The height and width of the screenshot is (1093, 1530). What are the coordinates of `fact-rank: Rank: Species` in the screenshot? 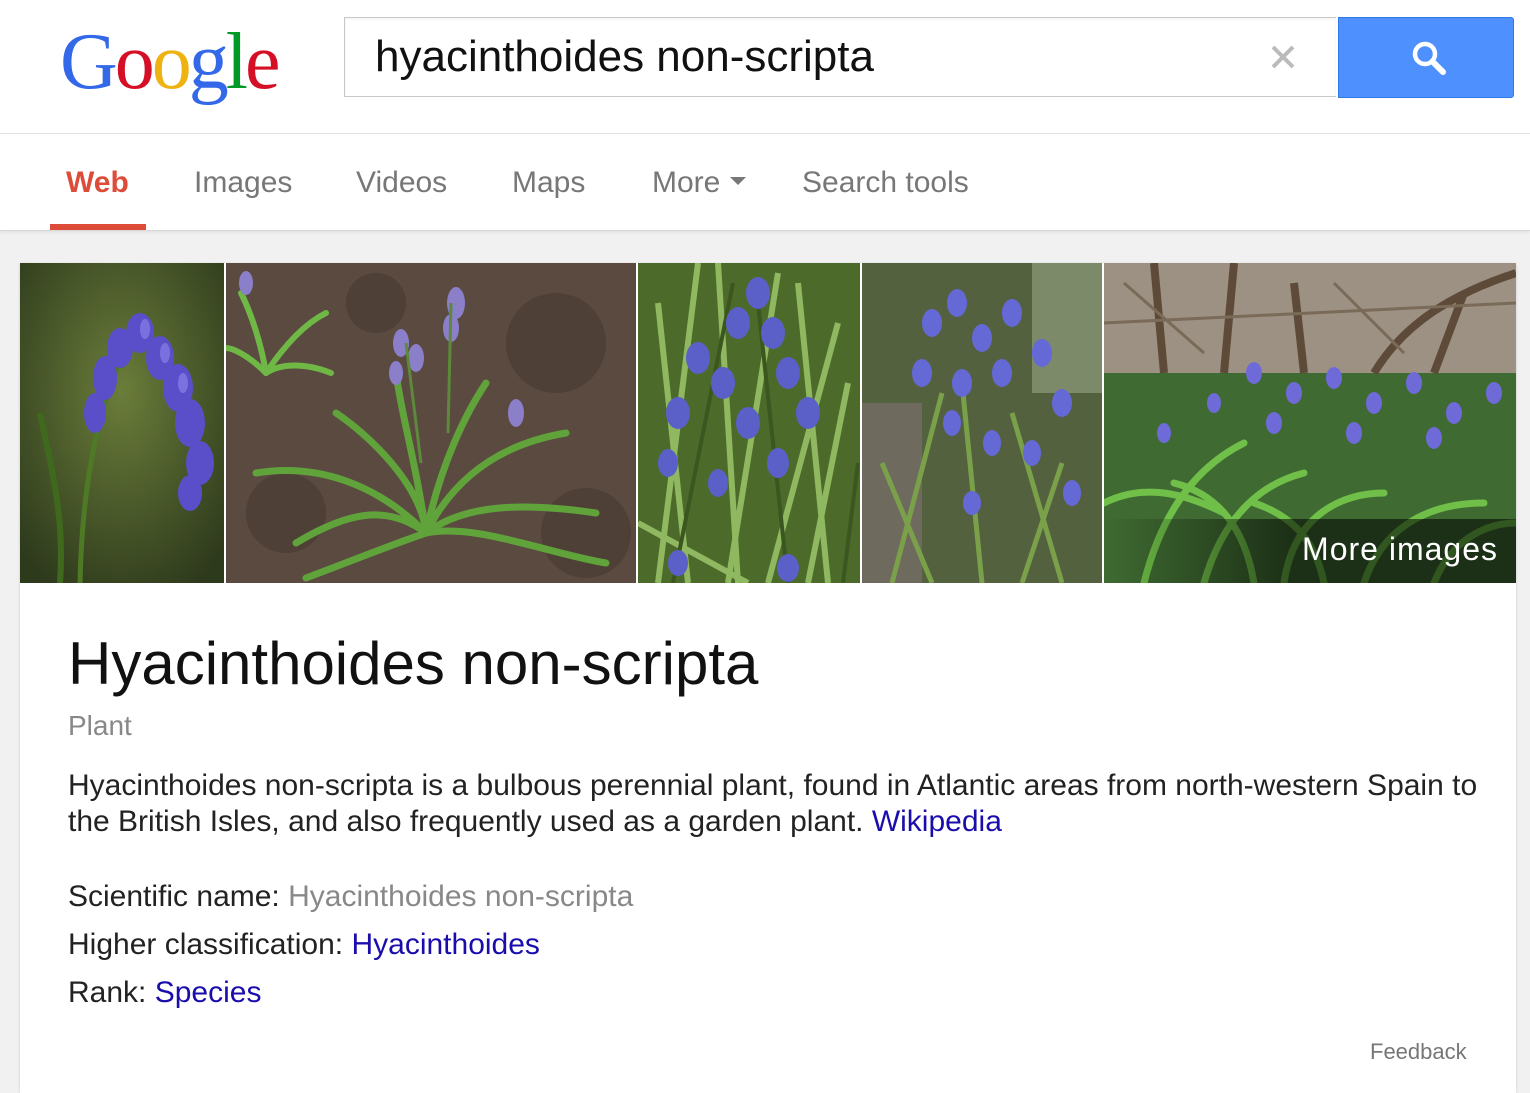 It's located at (164, 993).